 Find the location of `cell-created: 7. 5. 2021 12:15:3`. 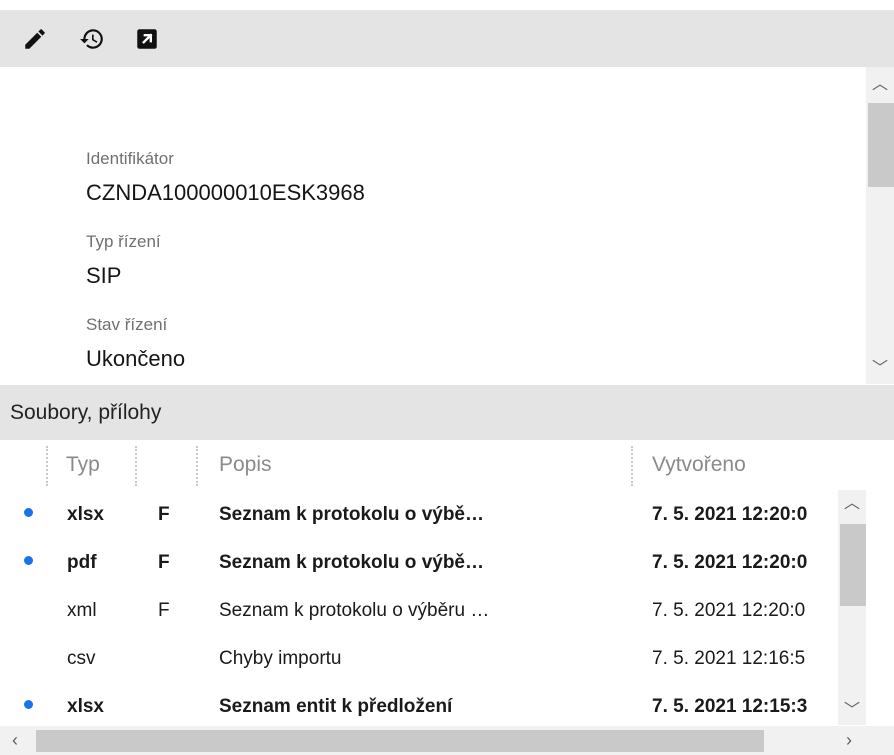

cell-created: 7. 5. 2021 12:15:3 is located at coordinates (730, 706).